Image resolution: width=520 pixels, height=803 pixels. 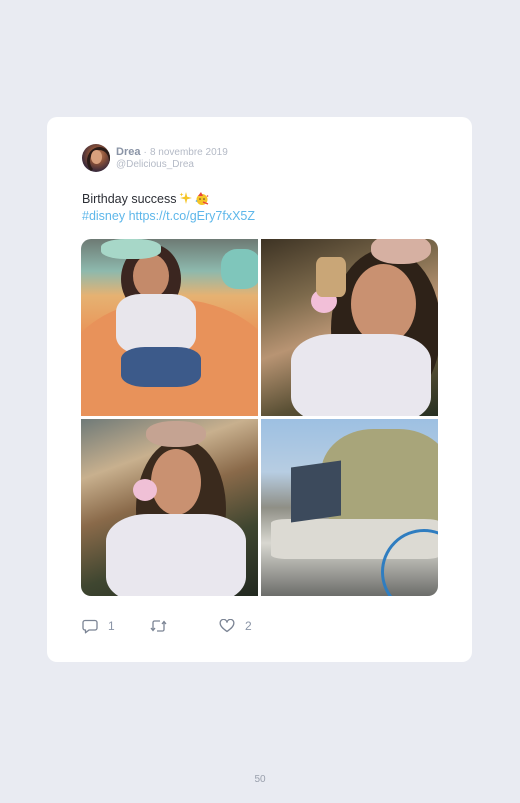 What do you see at coordinates (145, 490) in the screenshot?
I see `ice-cream-shape` at bounding box center [145, 490].